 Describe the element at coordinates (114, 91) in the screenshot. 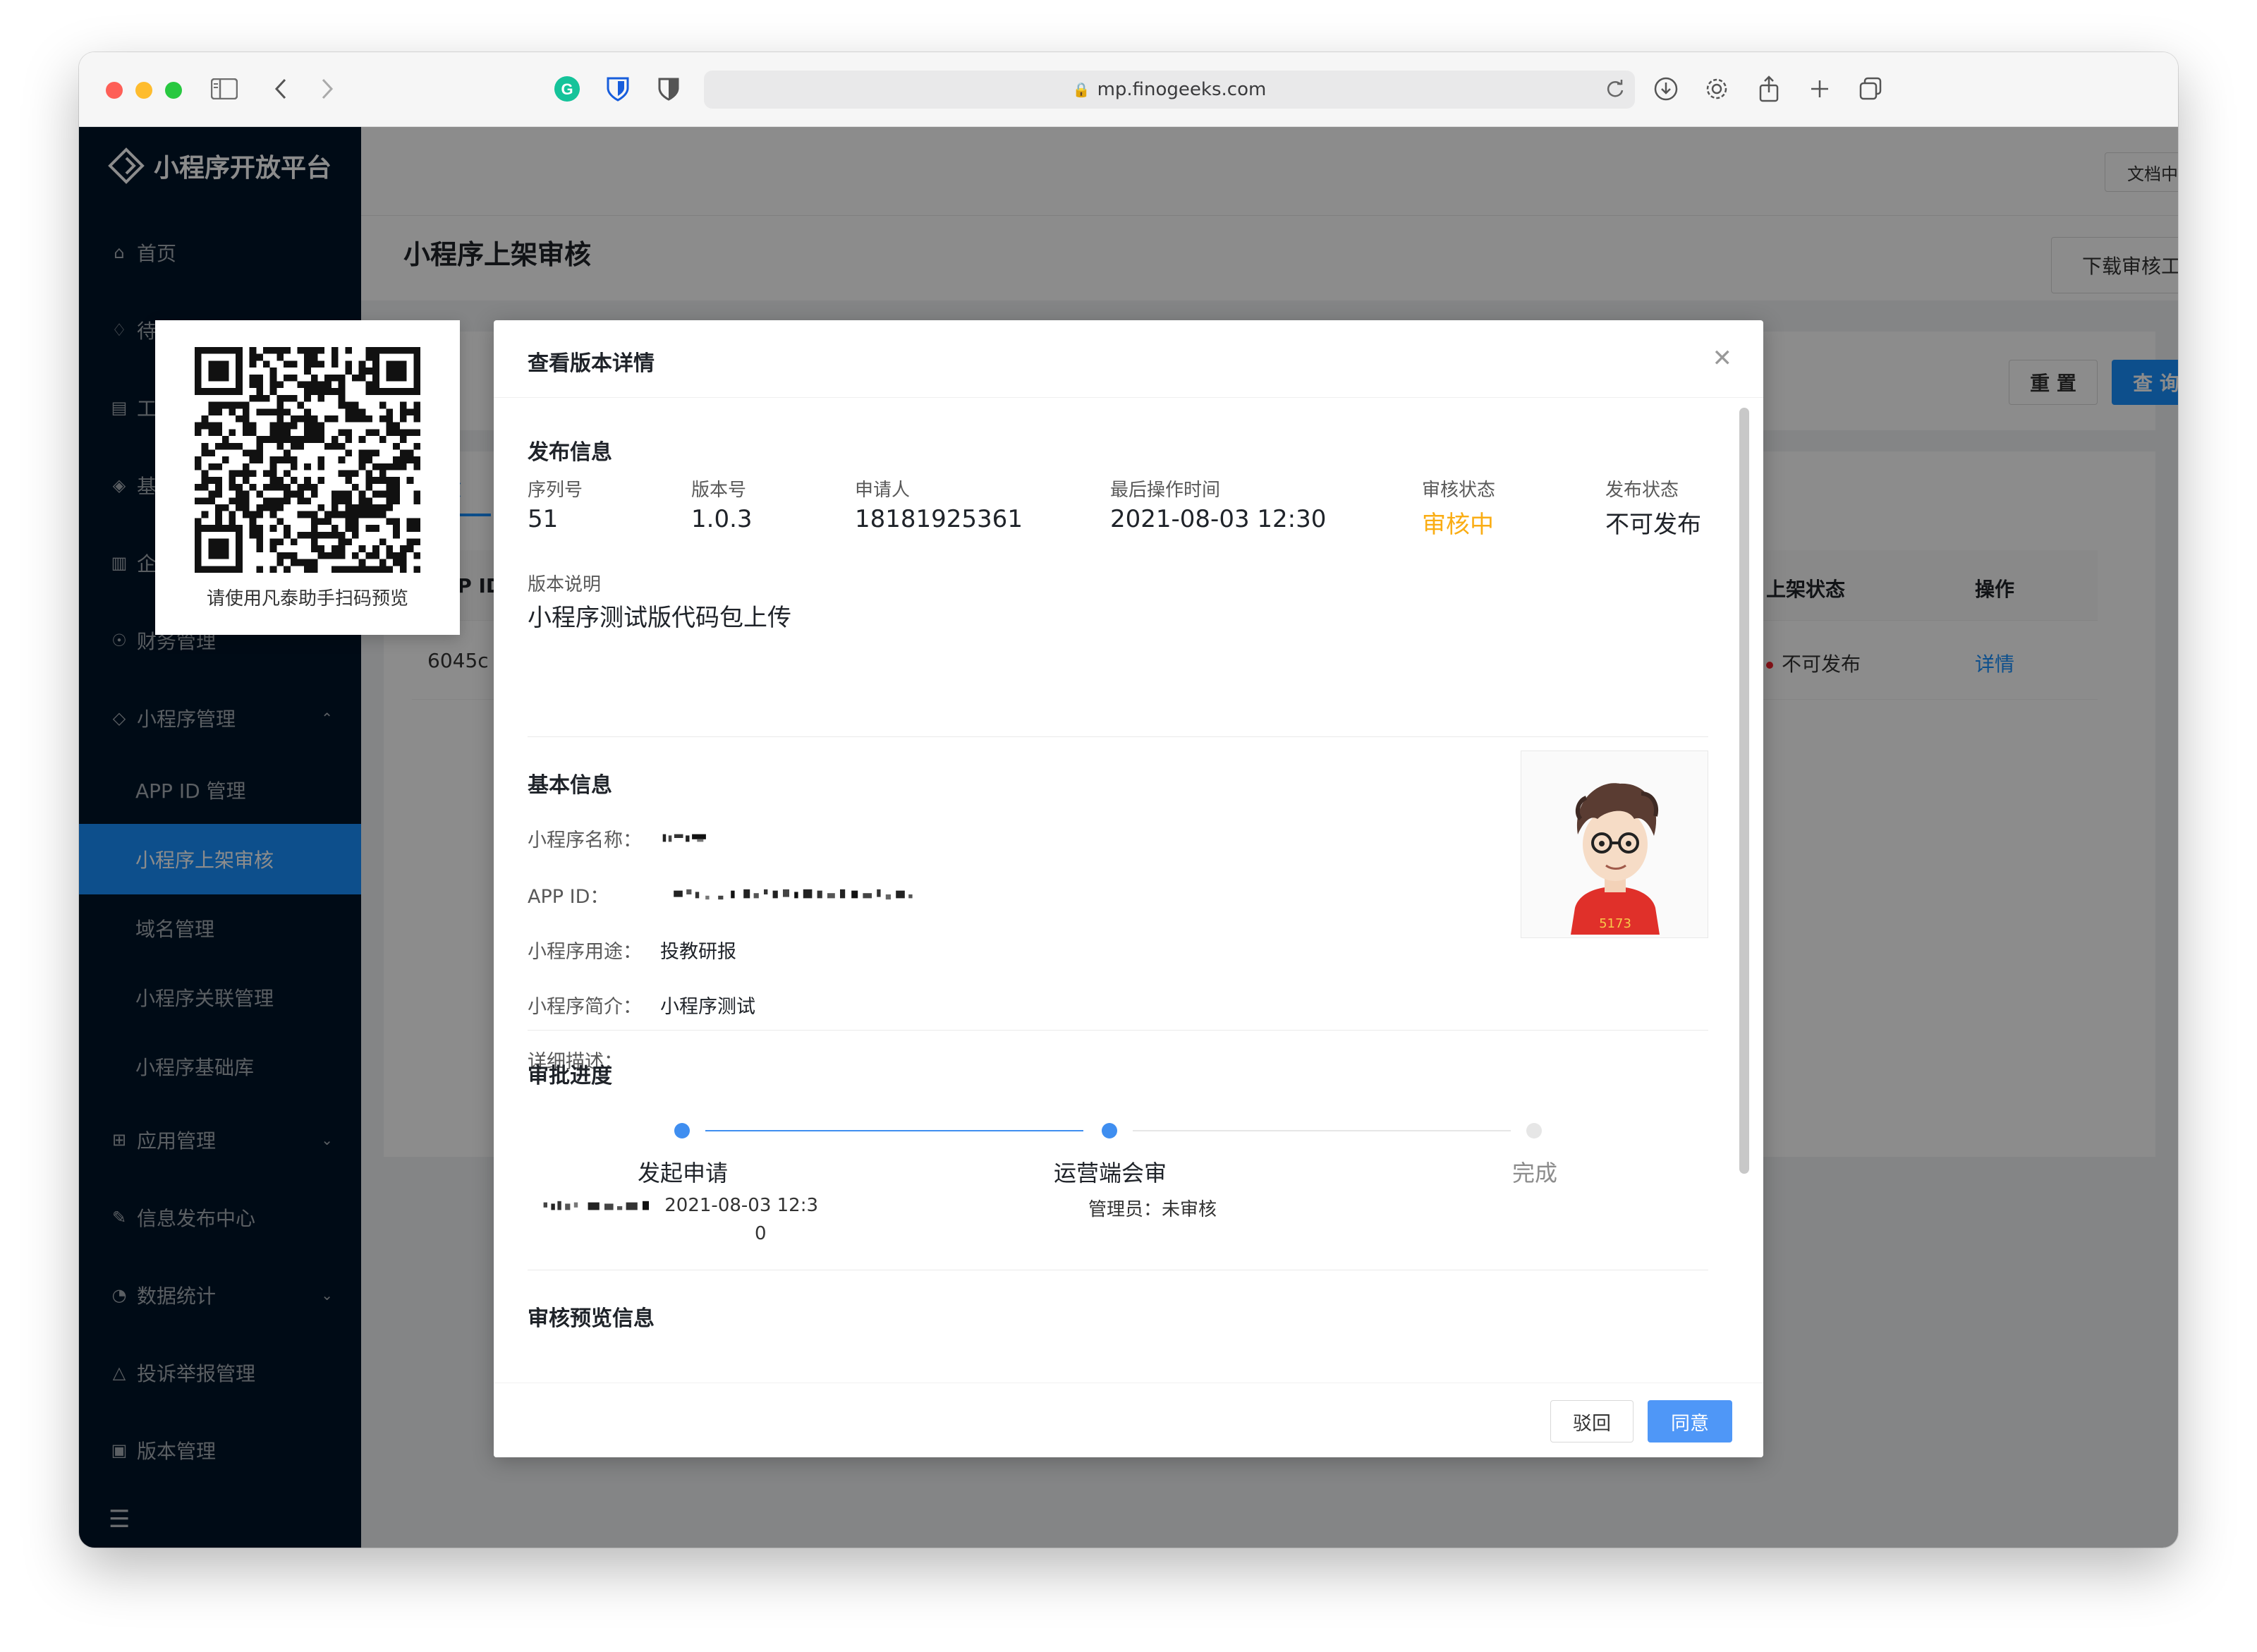

I see `close-window-button` at that location.